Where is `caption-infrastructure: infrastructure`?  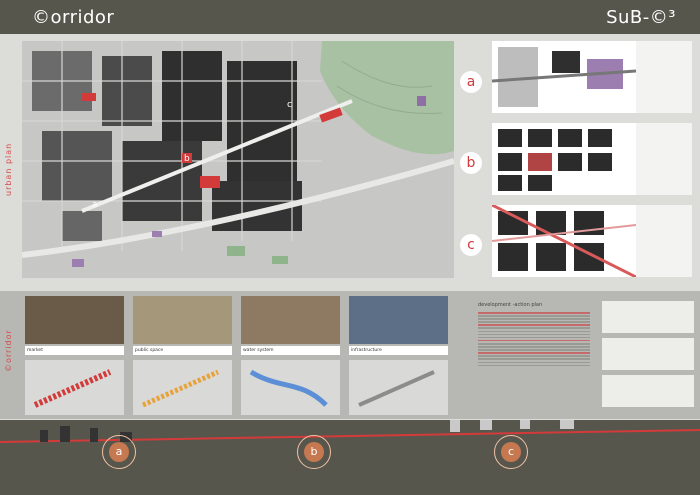 caption-infrastructure: infrastructure is located at coordinates (398, 350).